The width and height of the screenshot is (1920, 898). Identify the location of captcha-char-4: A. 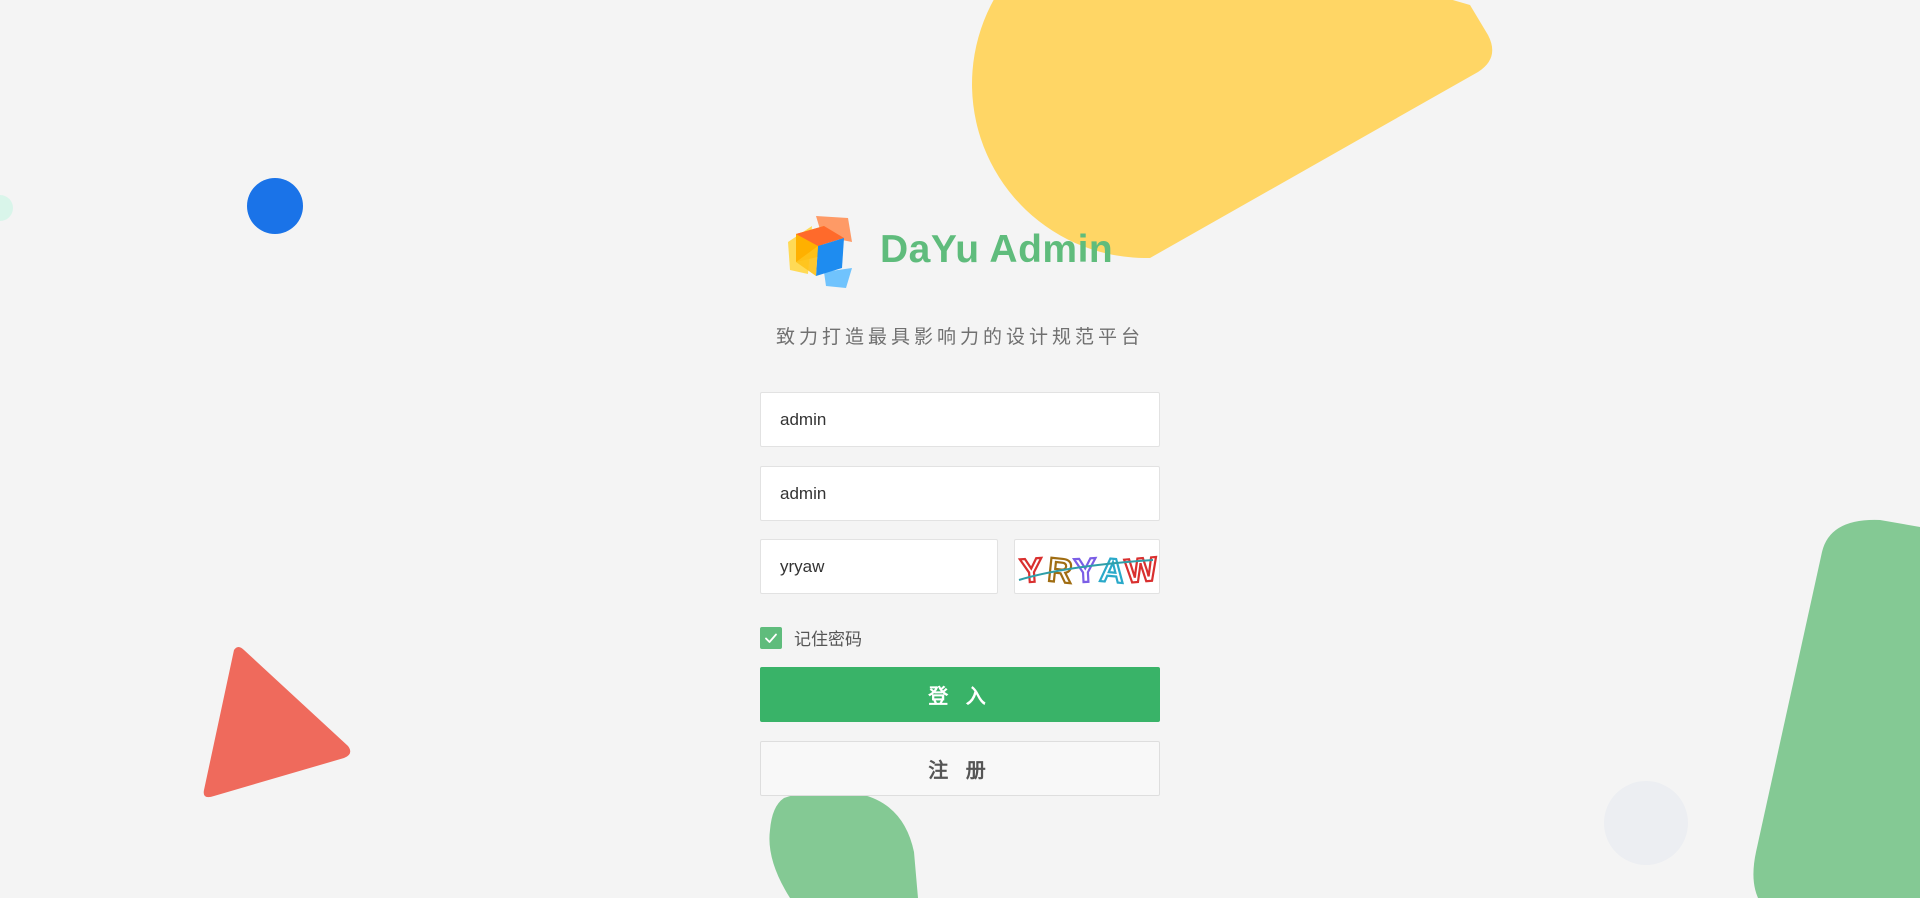
(1112, 571).